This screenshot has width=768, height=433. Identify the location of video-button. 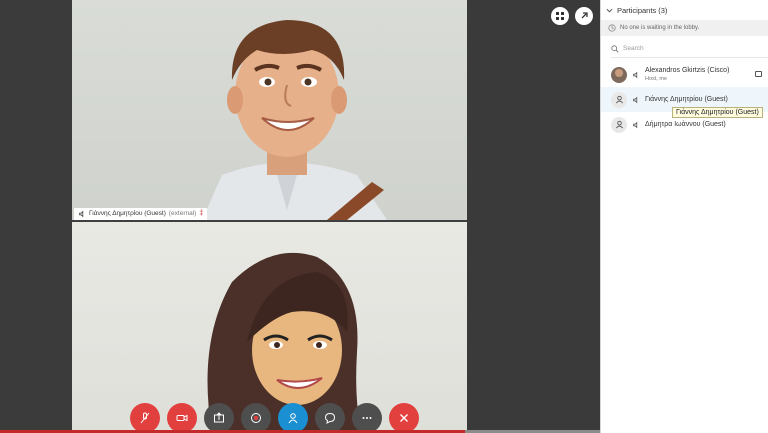
(182, 418).